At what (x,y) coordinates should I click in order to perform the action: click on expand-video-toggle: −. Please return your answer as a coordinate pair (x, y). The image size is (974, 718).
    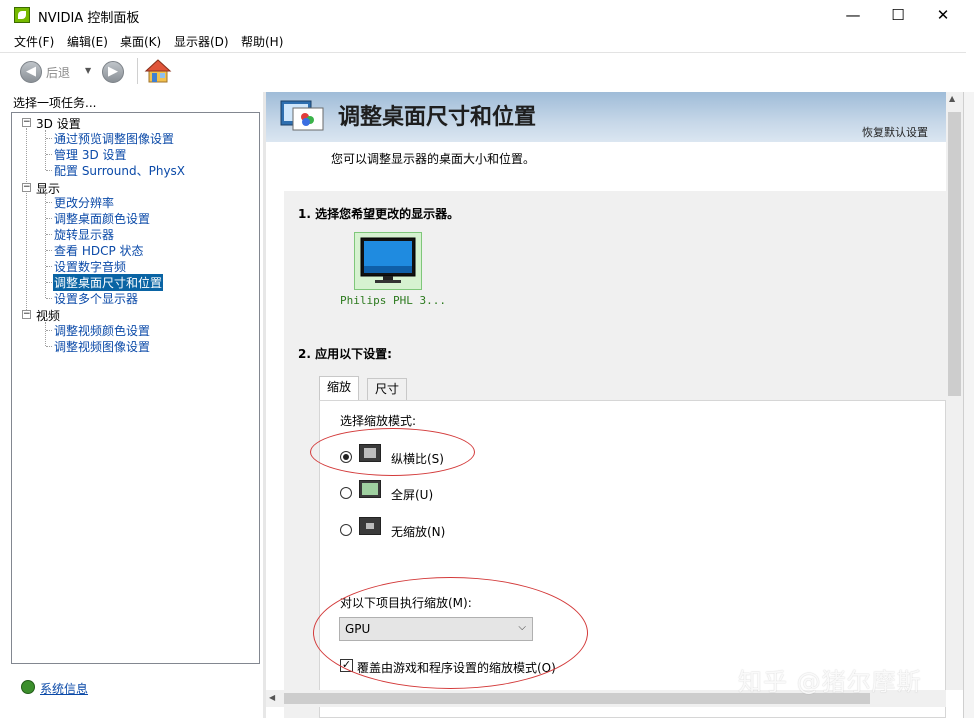
    Looking at the image, I should click on (26, 314).